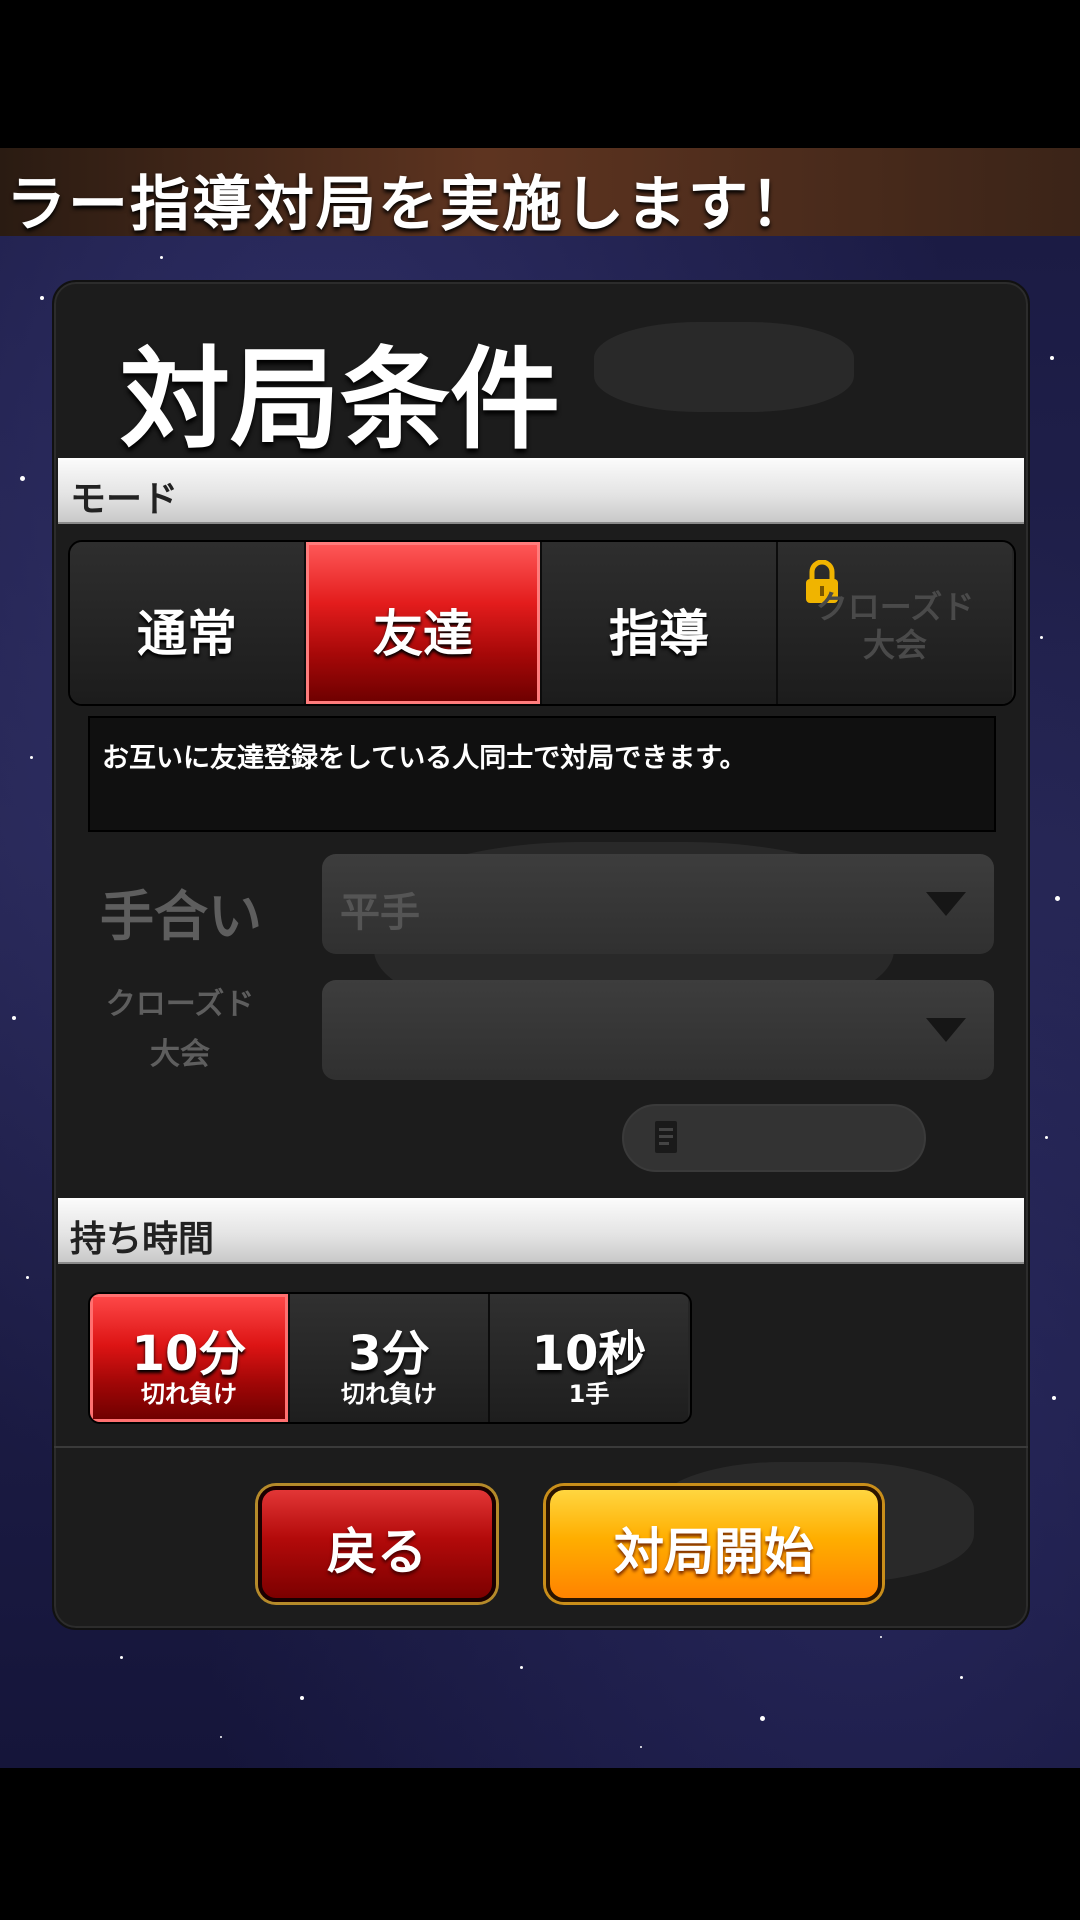 Image resolution: width=1080 pixels, height=1920 pixels. What do you see at coordinates (180, 1029) in the screenshot?
I see `closed-tournament-label: クローズド 大会` at bounding box center [180, 1029].